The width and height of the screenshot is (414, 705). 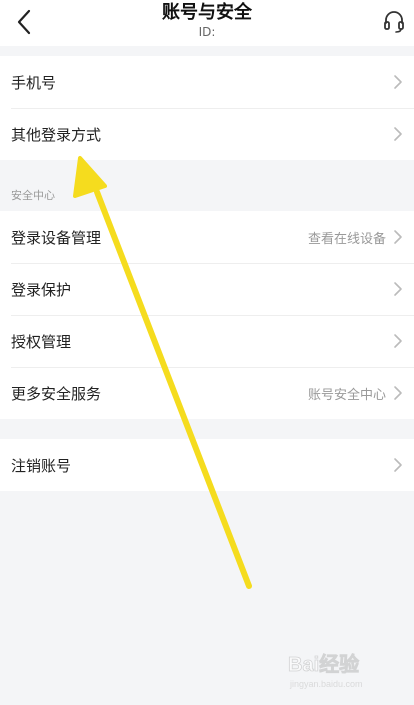 What do you see at coordinates (41, 465) in the screenshot?
I see `row-label: 注销账号` at bounding box center [41, 465].